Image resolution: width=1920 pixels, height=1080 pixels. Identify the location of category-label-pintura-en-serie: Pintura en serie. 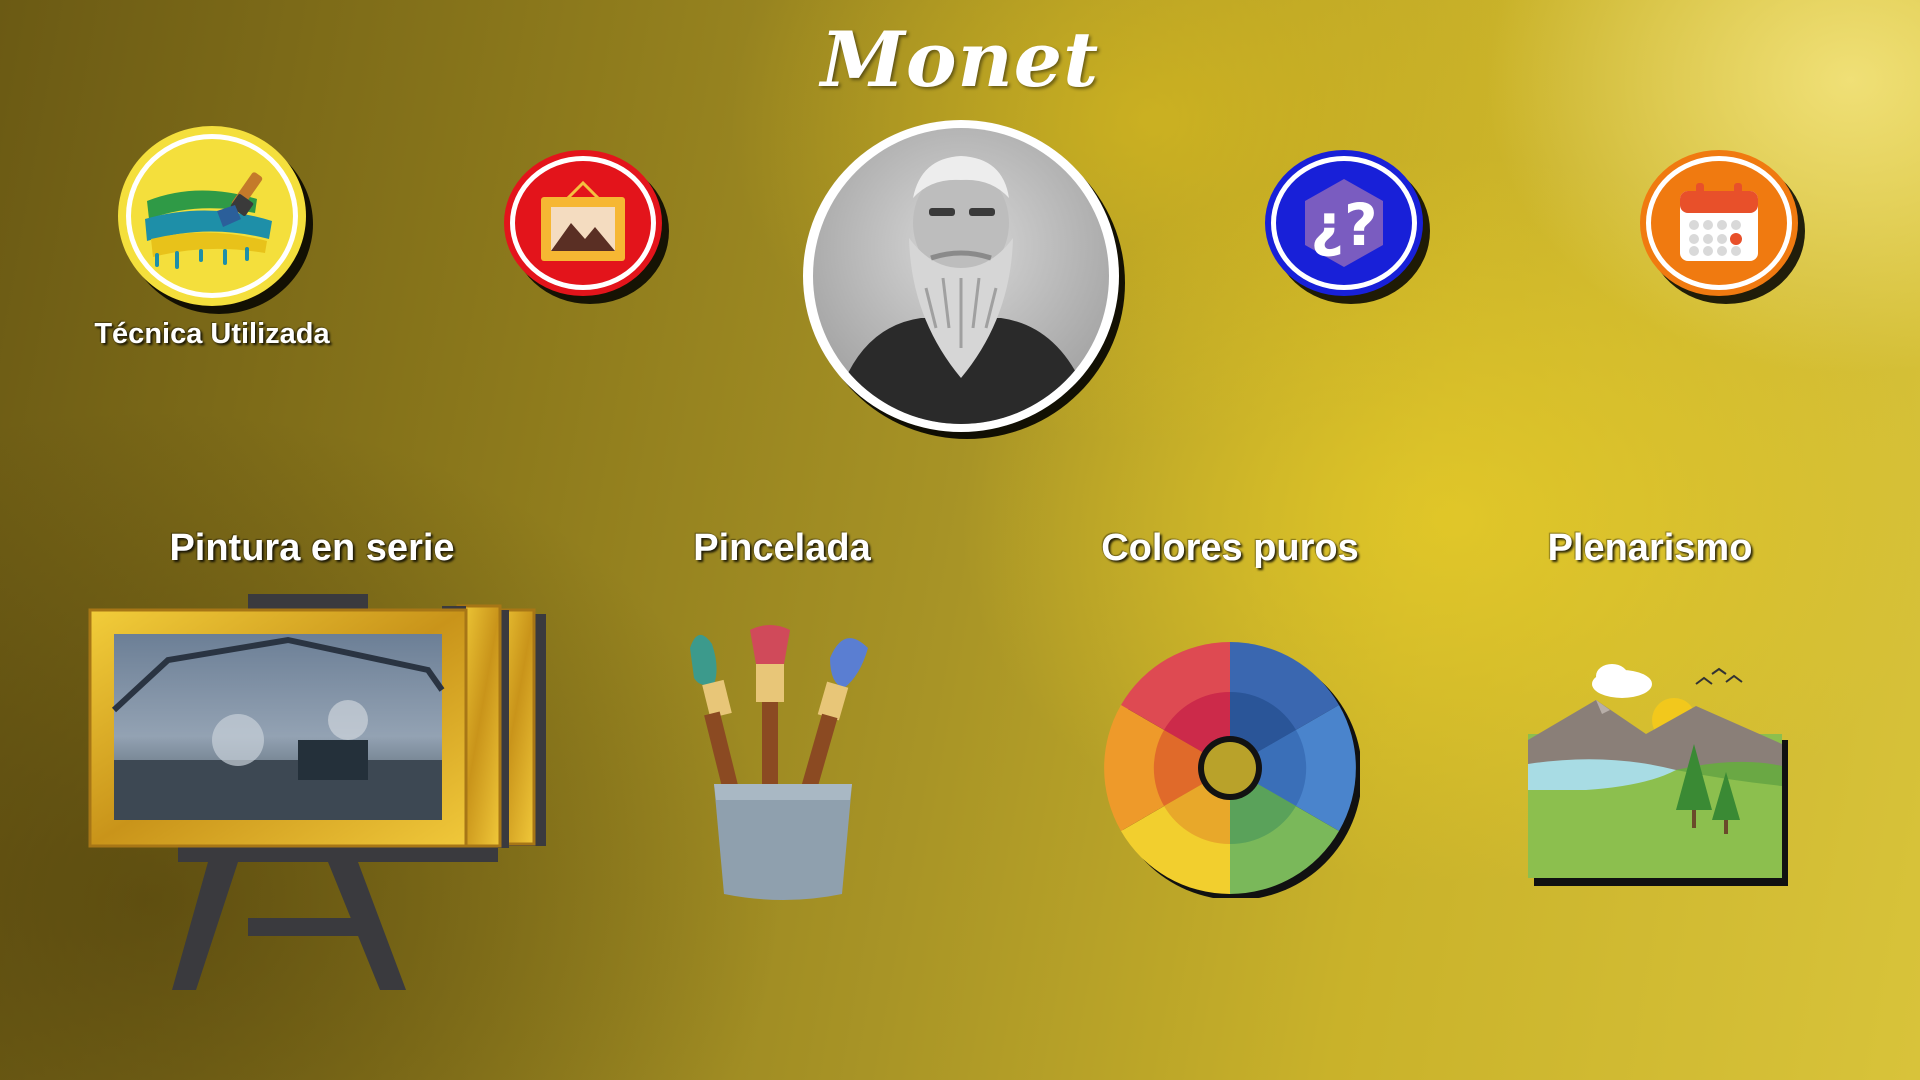
(312, 548).